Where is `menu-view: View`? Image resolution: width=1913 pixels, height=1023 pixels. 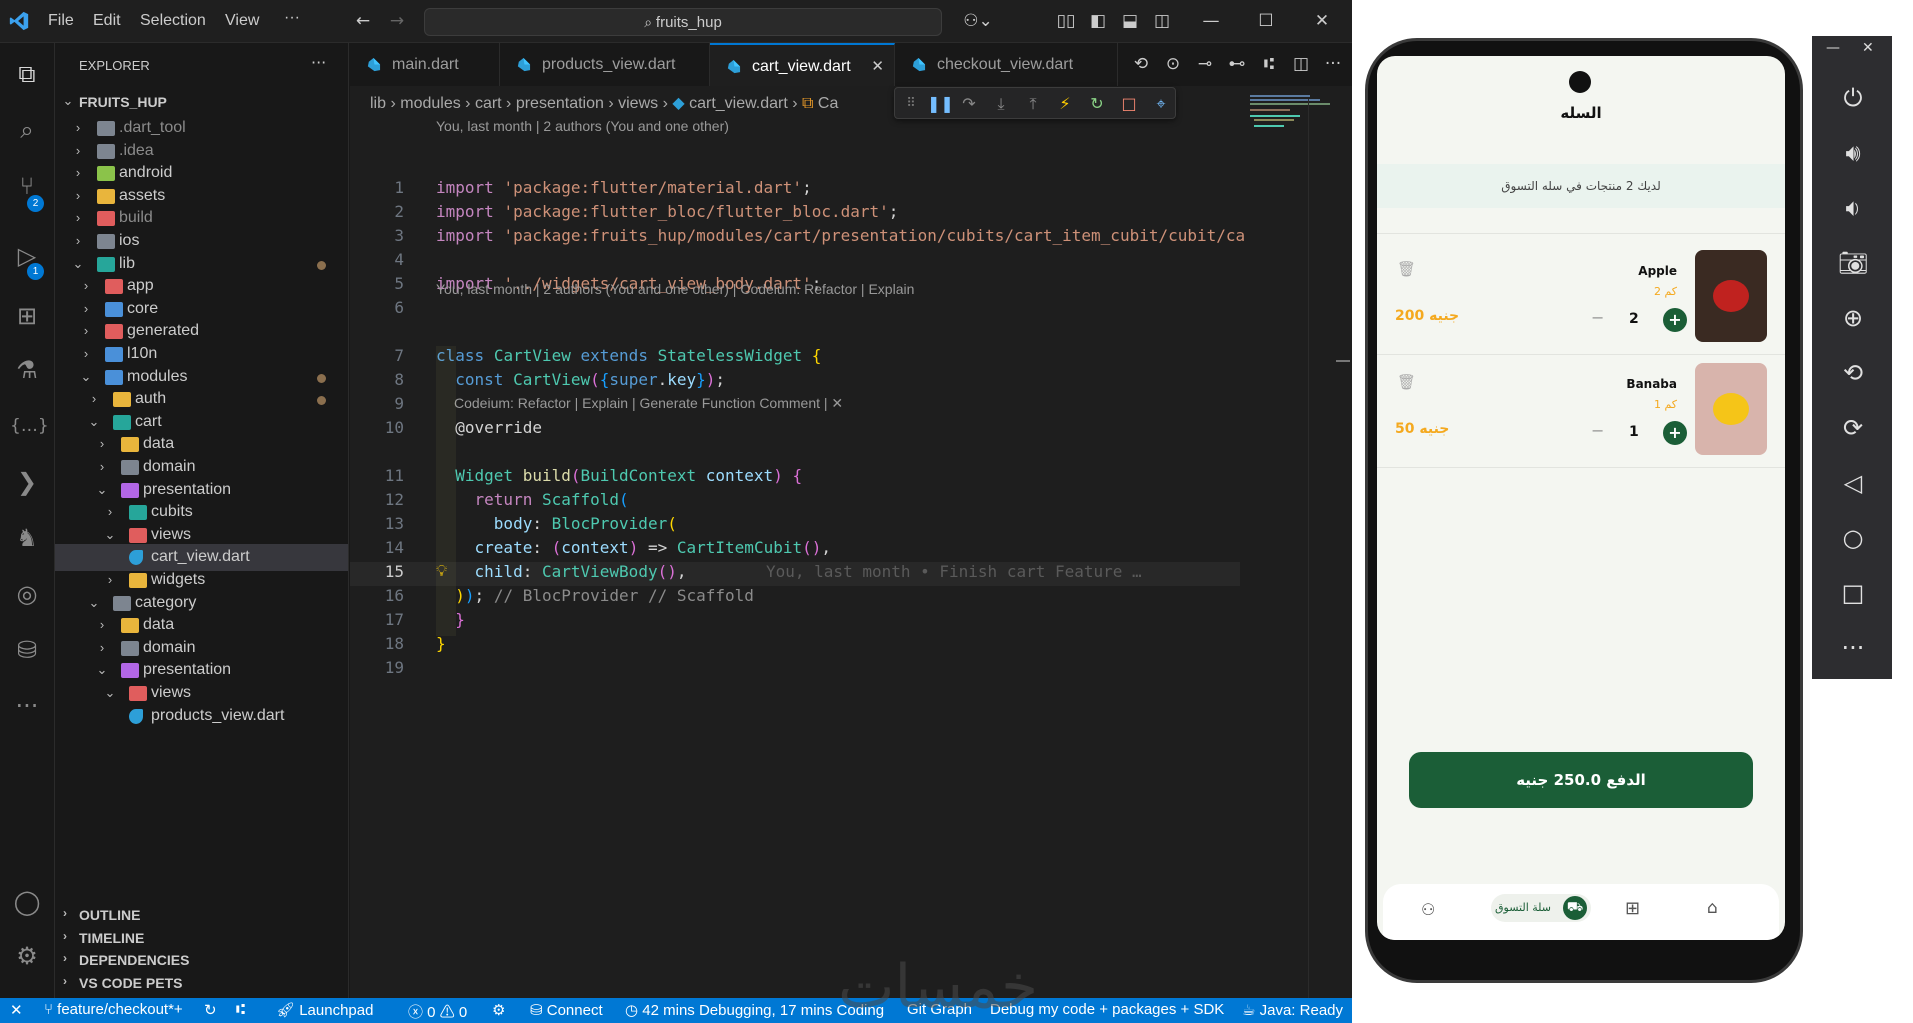 menu-view: View is located at coordinates (242, 21).